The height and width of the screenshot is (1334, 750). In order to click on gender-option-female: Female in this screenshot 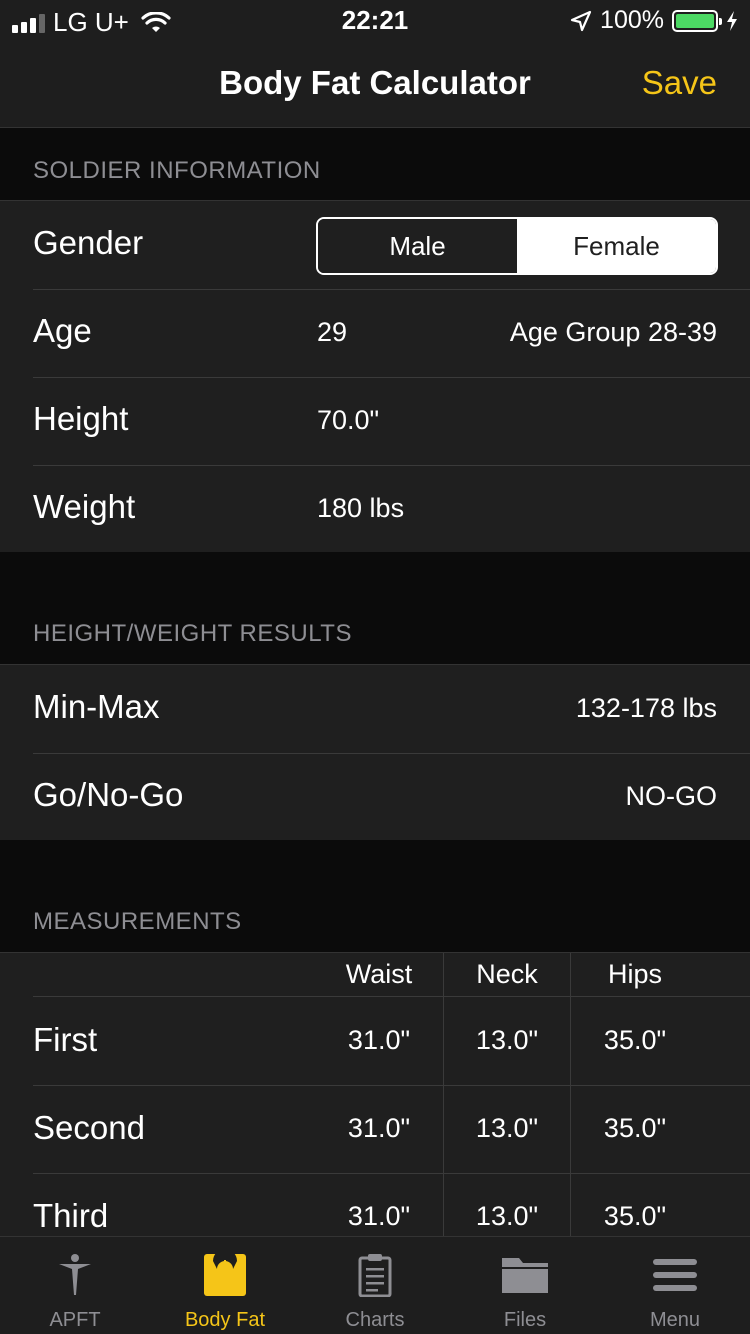, I will do `click(616, 246)`.